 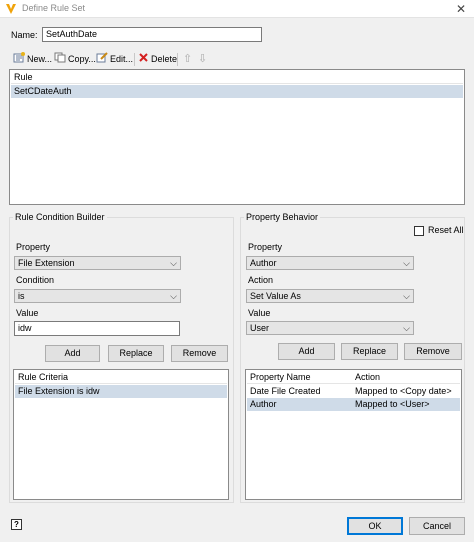 What do you see at coordinates (121, 434) in the screenshot?
I see `rule-criteria-list: Rule Criteria File Extension is idw` at bounding box center [121, 434].